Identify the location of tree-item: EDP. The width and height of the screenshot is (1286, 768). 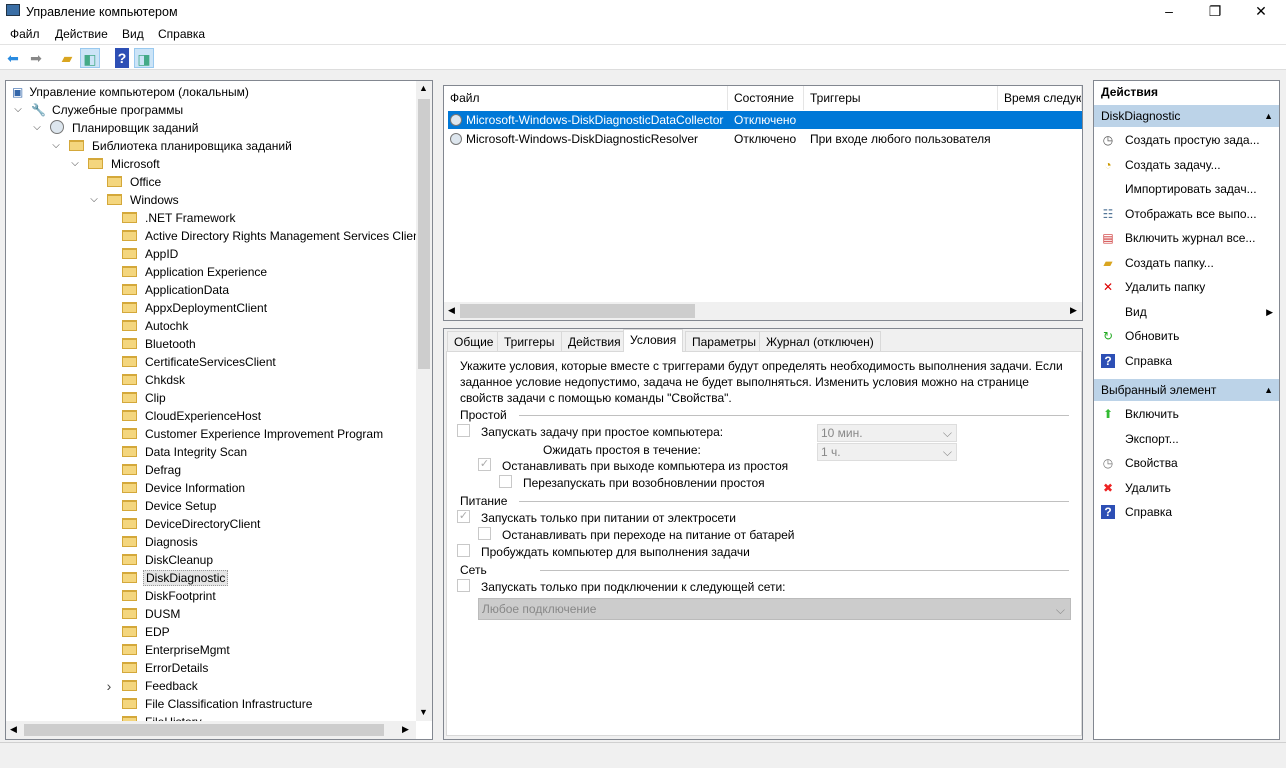
(147, 632).